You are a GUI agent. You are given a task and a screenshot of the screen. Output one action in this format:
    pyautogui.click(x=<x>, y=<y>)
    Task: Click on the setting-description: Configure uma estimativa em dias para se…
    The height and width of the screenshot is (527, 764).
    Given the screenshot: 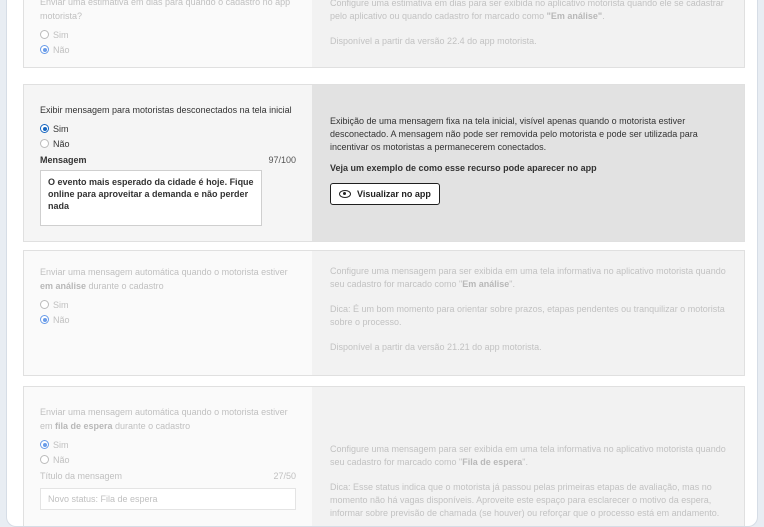 What is the action you would take?
    pyautogui.click(x=528, y=33)
    